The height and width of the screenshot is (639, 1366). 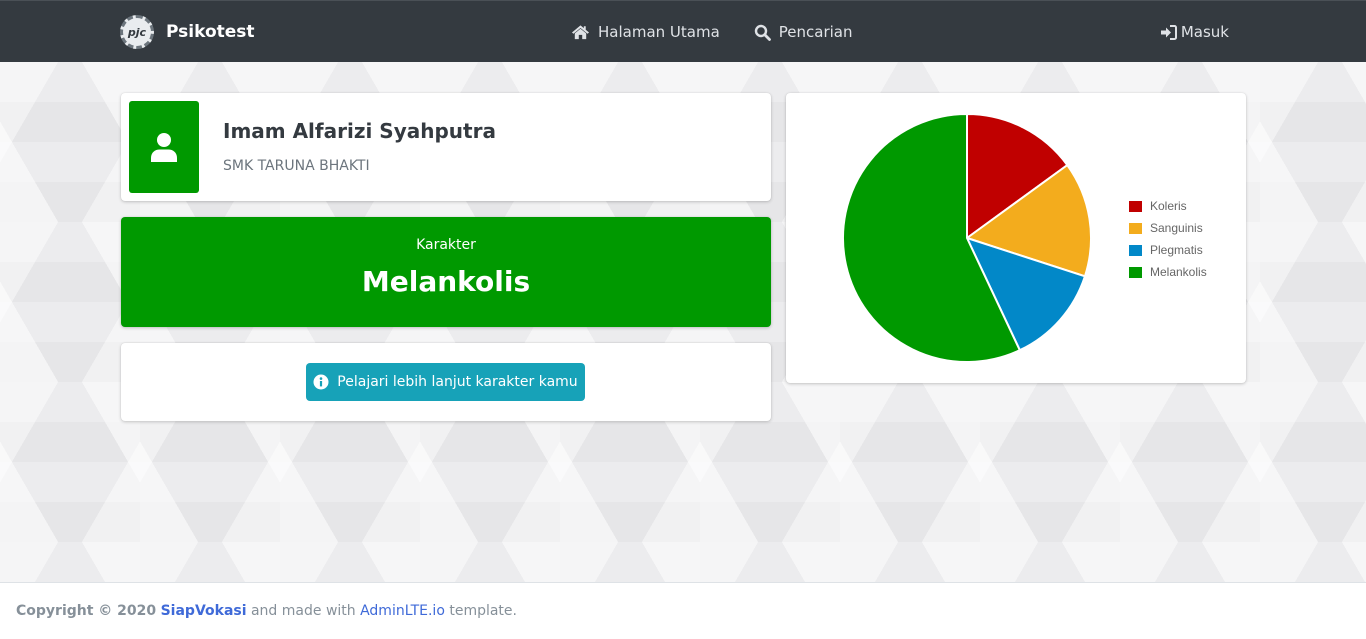 I want to click on chart-legend: Koleris Sanguinis Plegmatis Melankolis, so click(x=1168, y=239).